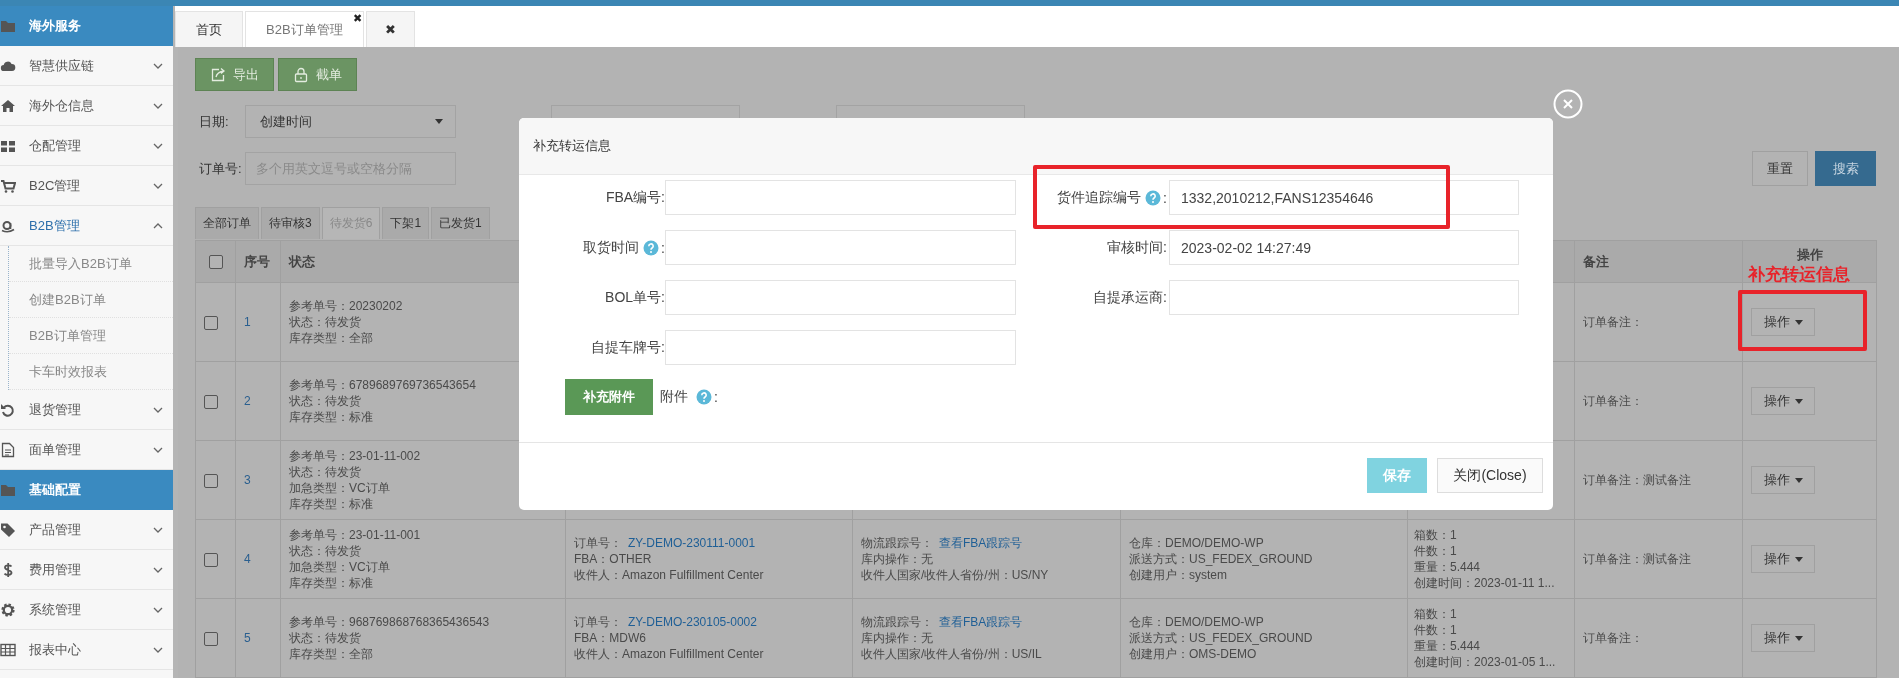  What do you see at coordinates (897, 543) in the screenshot?
I see `cell-label: 物流跟踪号：` at bounding box center [897, 543].